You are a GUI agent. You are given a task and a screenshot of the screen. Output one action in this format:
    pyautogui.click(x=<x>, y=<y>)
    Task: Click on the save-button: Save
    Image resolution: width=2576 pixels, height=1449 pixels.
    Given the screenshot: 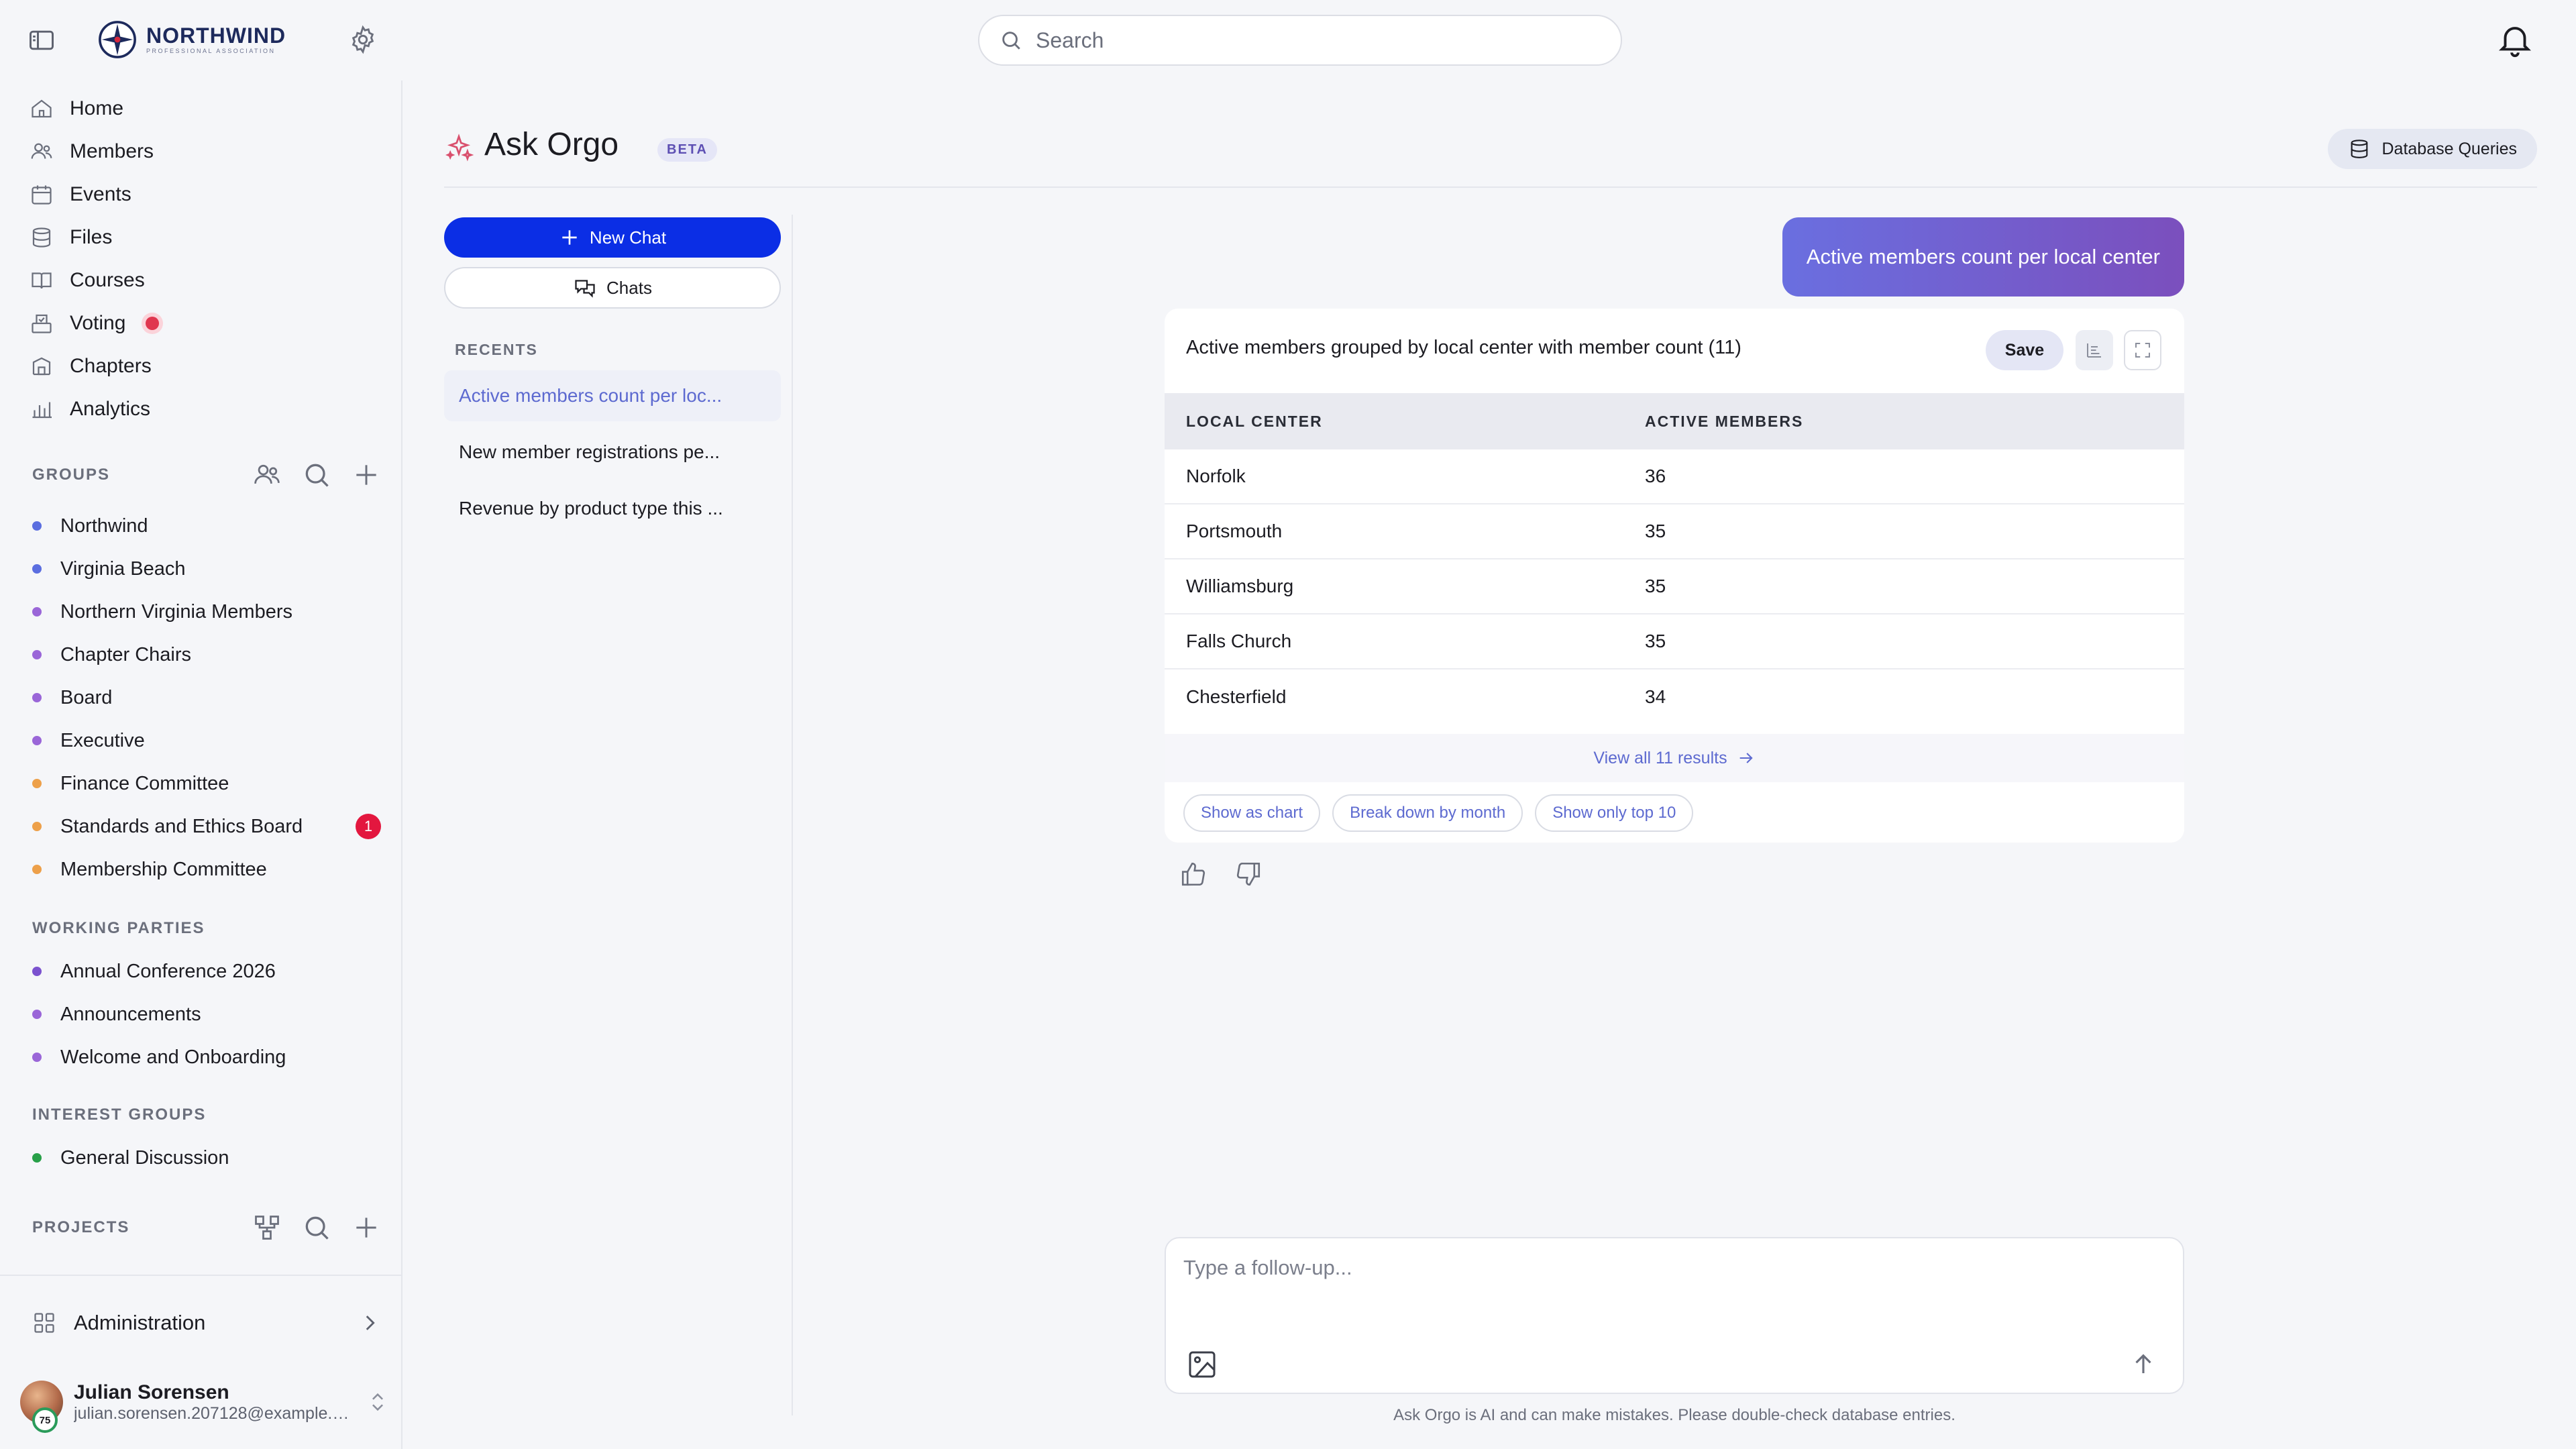 What is the action you would take?
    pyautogui.click(x=2024, y=350)
    